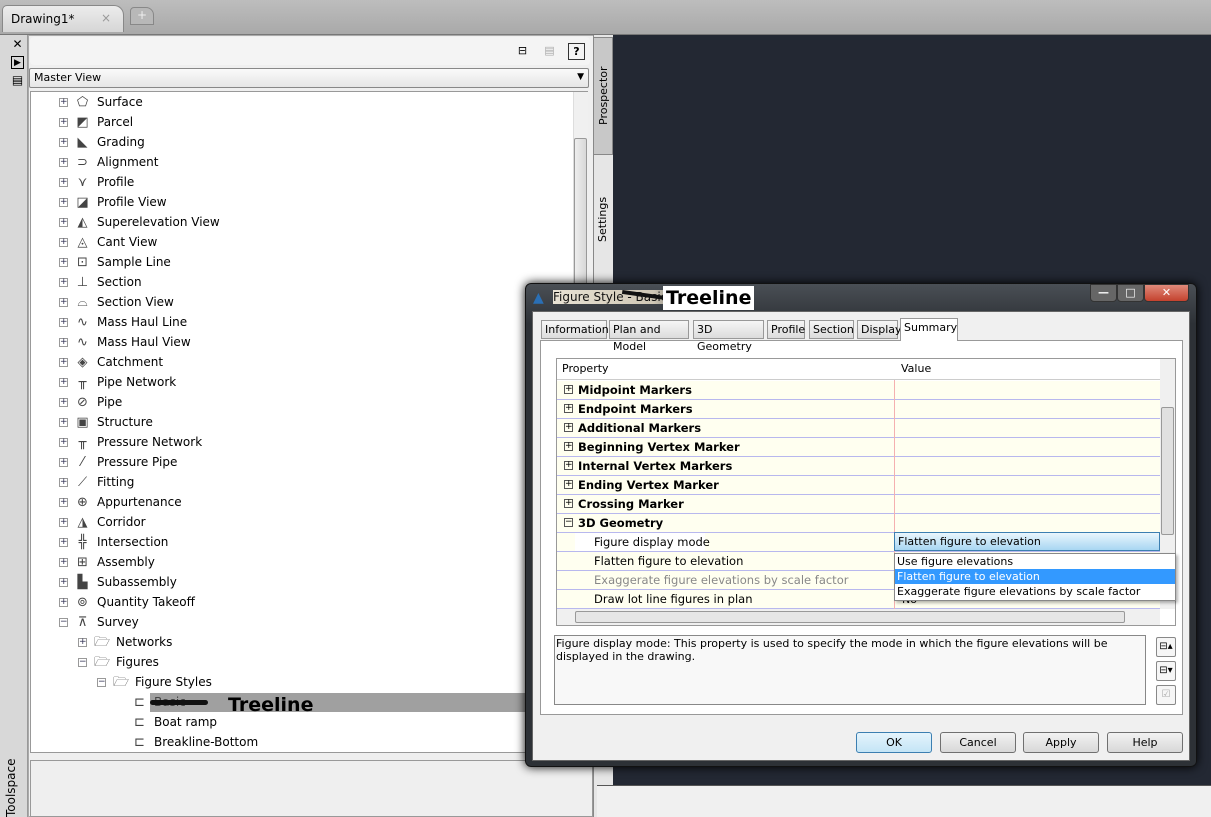  What do you see at coordinates (82, 522) in the screenshot?
I see `collection-icon: ◮` at bounding box center [82, 522].